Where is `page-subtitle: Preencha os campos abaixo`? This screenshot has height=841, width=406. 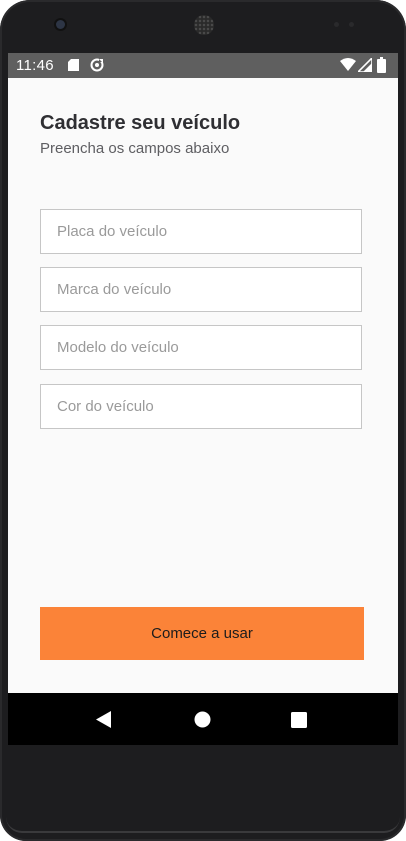
page-subtitle: Preencha os campos abaixo is located at coordinates (135, 148).